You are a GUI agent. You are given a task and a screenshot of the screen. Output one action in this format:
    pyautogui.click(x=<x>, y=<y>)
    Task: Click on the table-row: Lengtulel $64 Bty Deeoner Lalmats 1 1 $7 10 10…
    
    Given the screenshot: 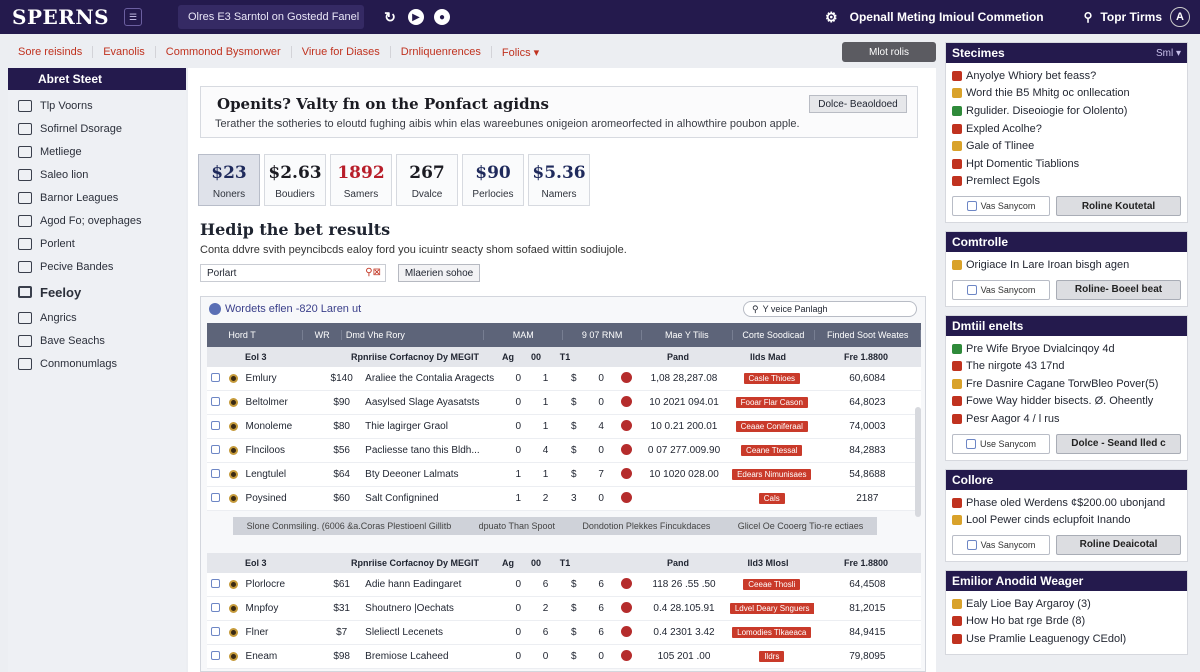 What is the action you would take?
    pyautogui.click(x=564, y=475)
    